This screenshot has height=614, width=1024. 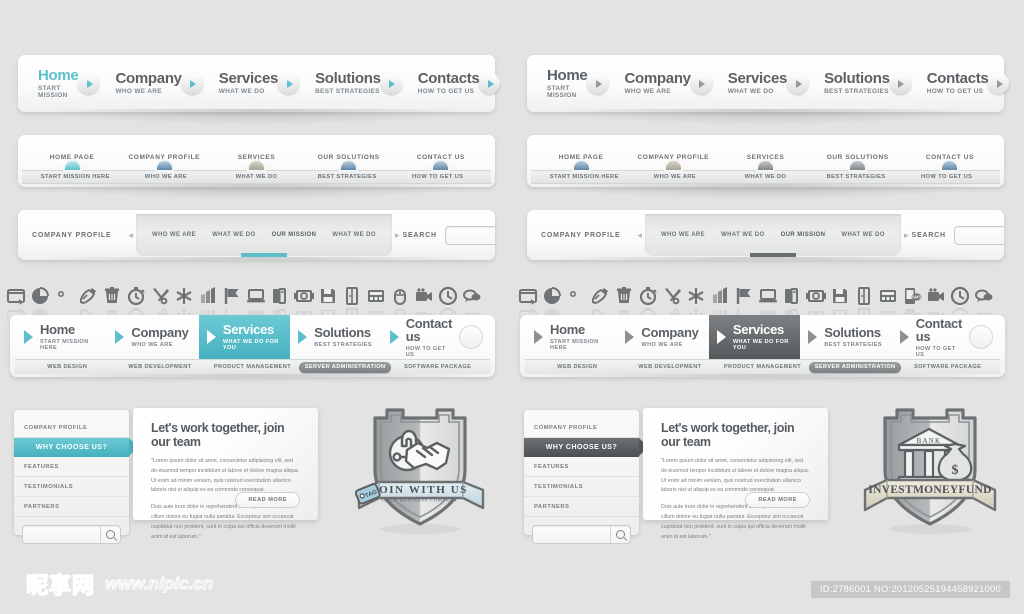 What do you see at coordinates (349, 157) in the screenshot?
I see `breadcrumb-top-label: OUR SOLUTIONS` at bounding box center [349, 157].